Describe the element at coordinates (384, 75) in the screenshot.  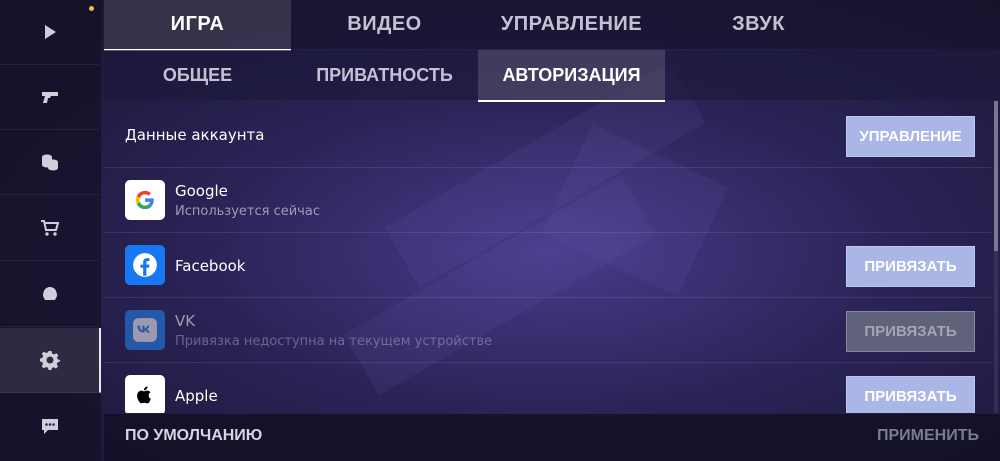
I see `subtab-privacy: ПРИВАТНОСТЬ` at that location.